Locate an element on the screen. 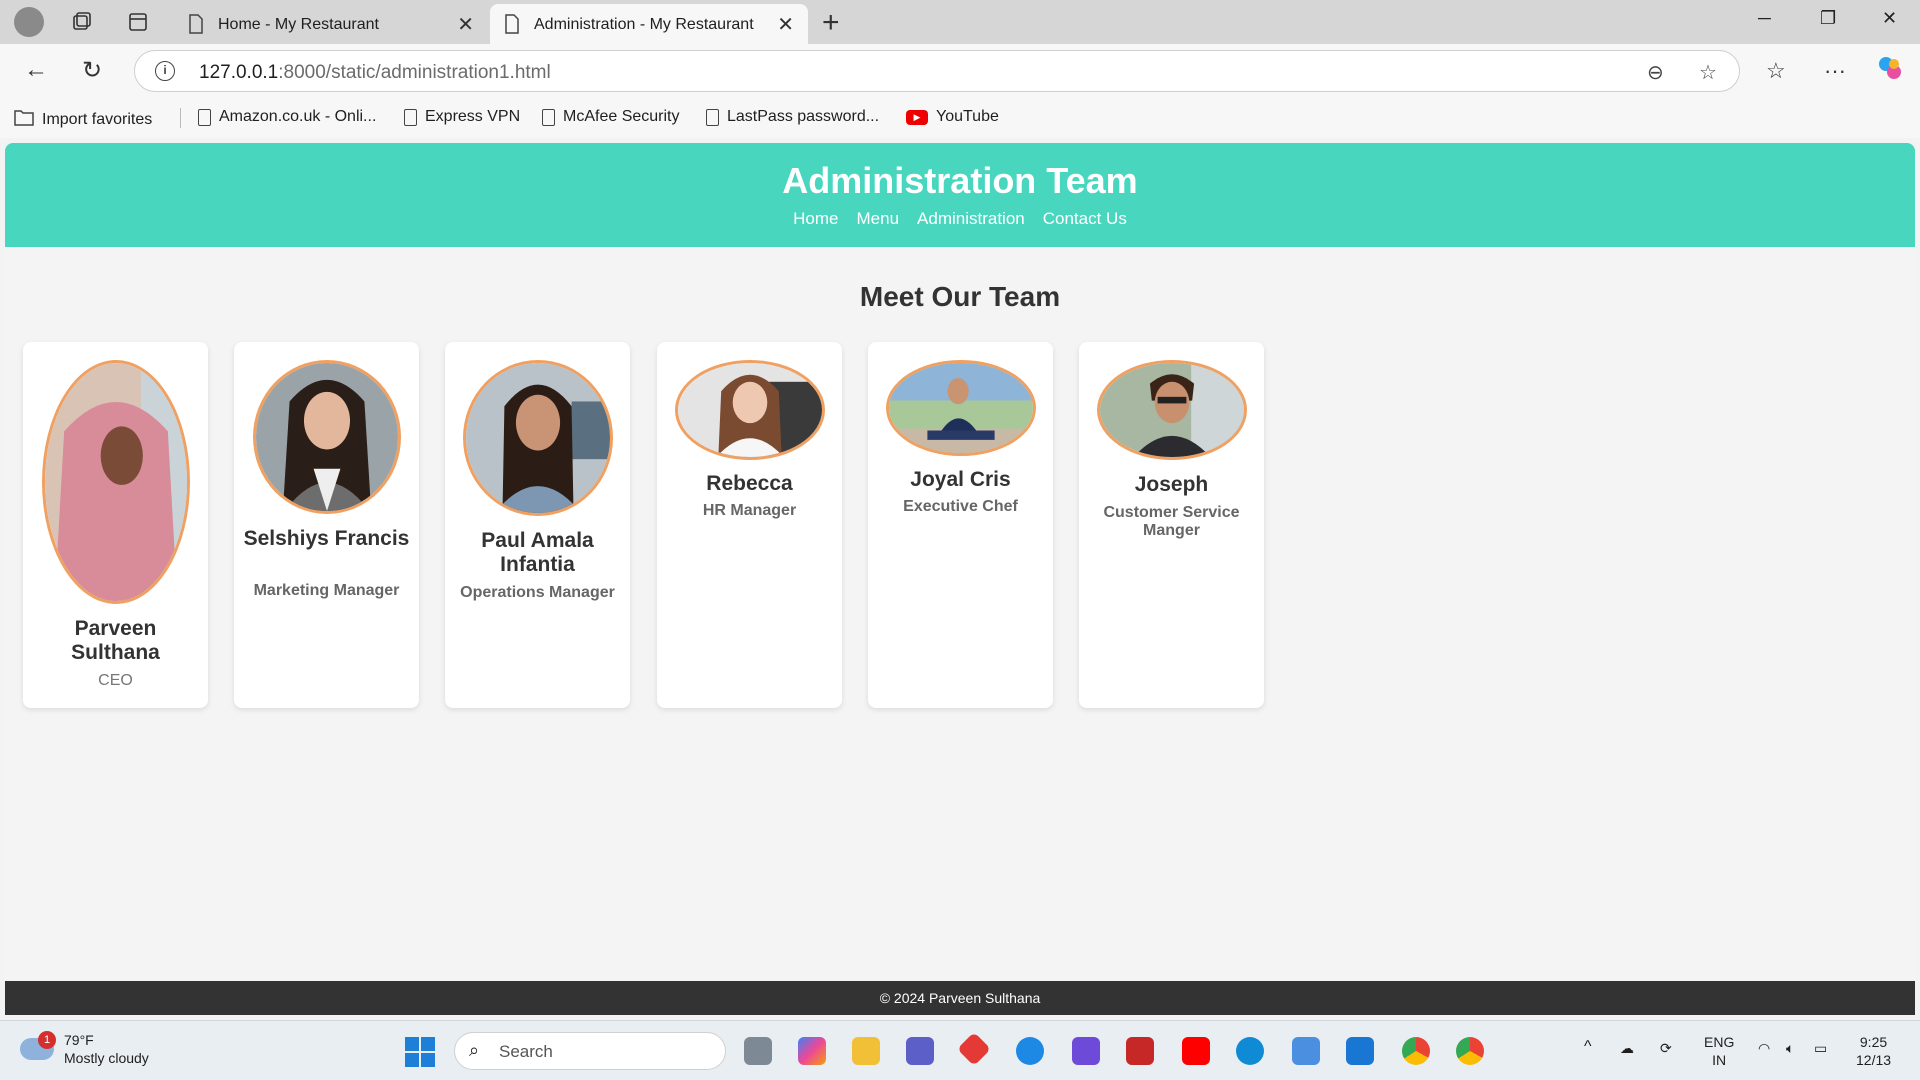 The width and height of the screenshot is (1920, 1080). zoom-icon: ⊖ is located at coordinates (1655, 72).